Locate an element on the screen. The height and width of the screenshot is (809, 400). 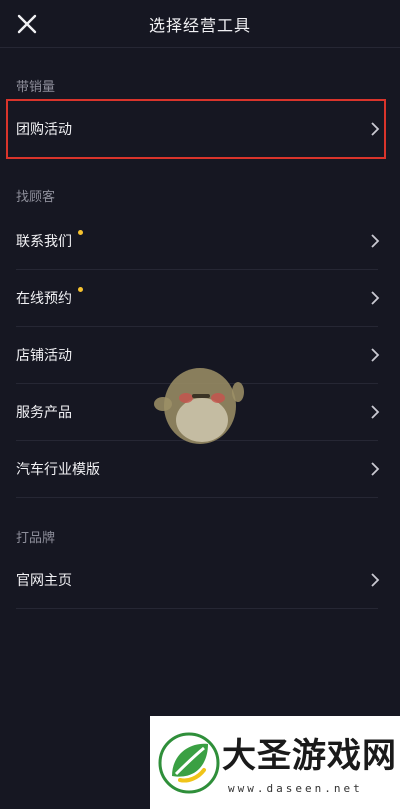
menu-item-contact-us: 联系我们 is located at coordinates (200, 241).